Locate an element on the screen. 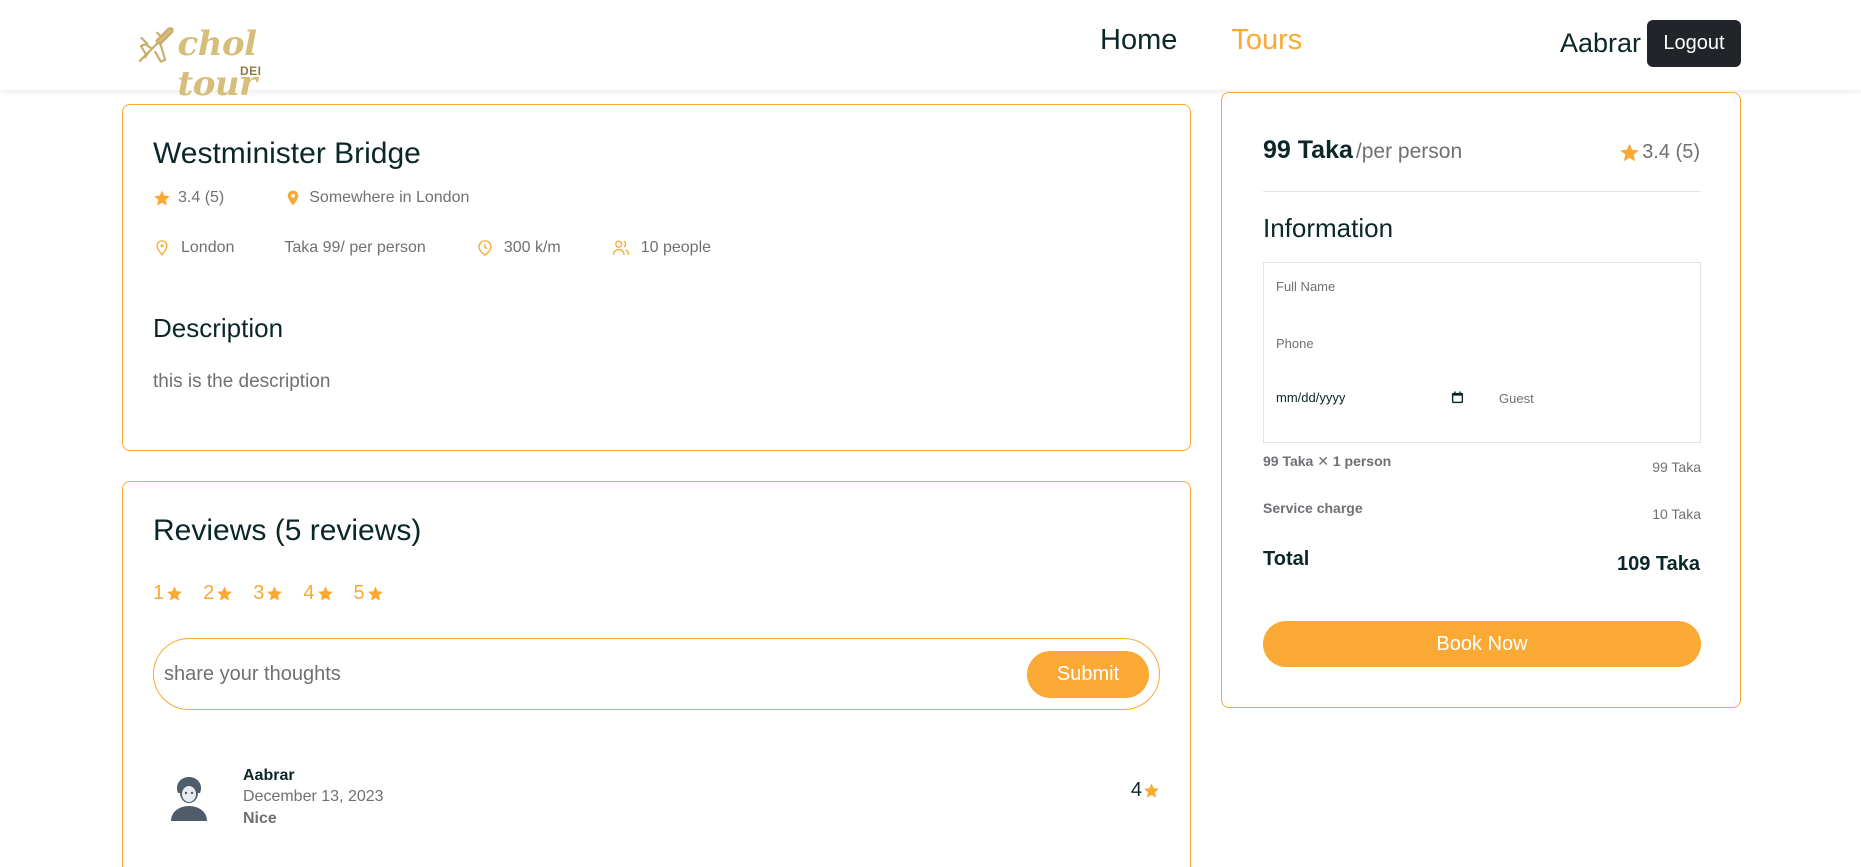  full-name-input is located at coordinates (1476, 286).